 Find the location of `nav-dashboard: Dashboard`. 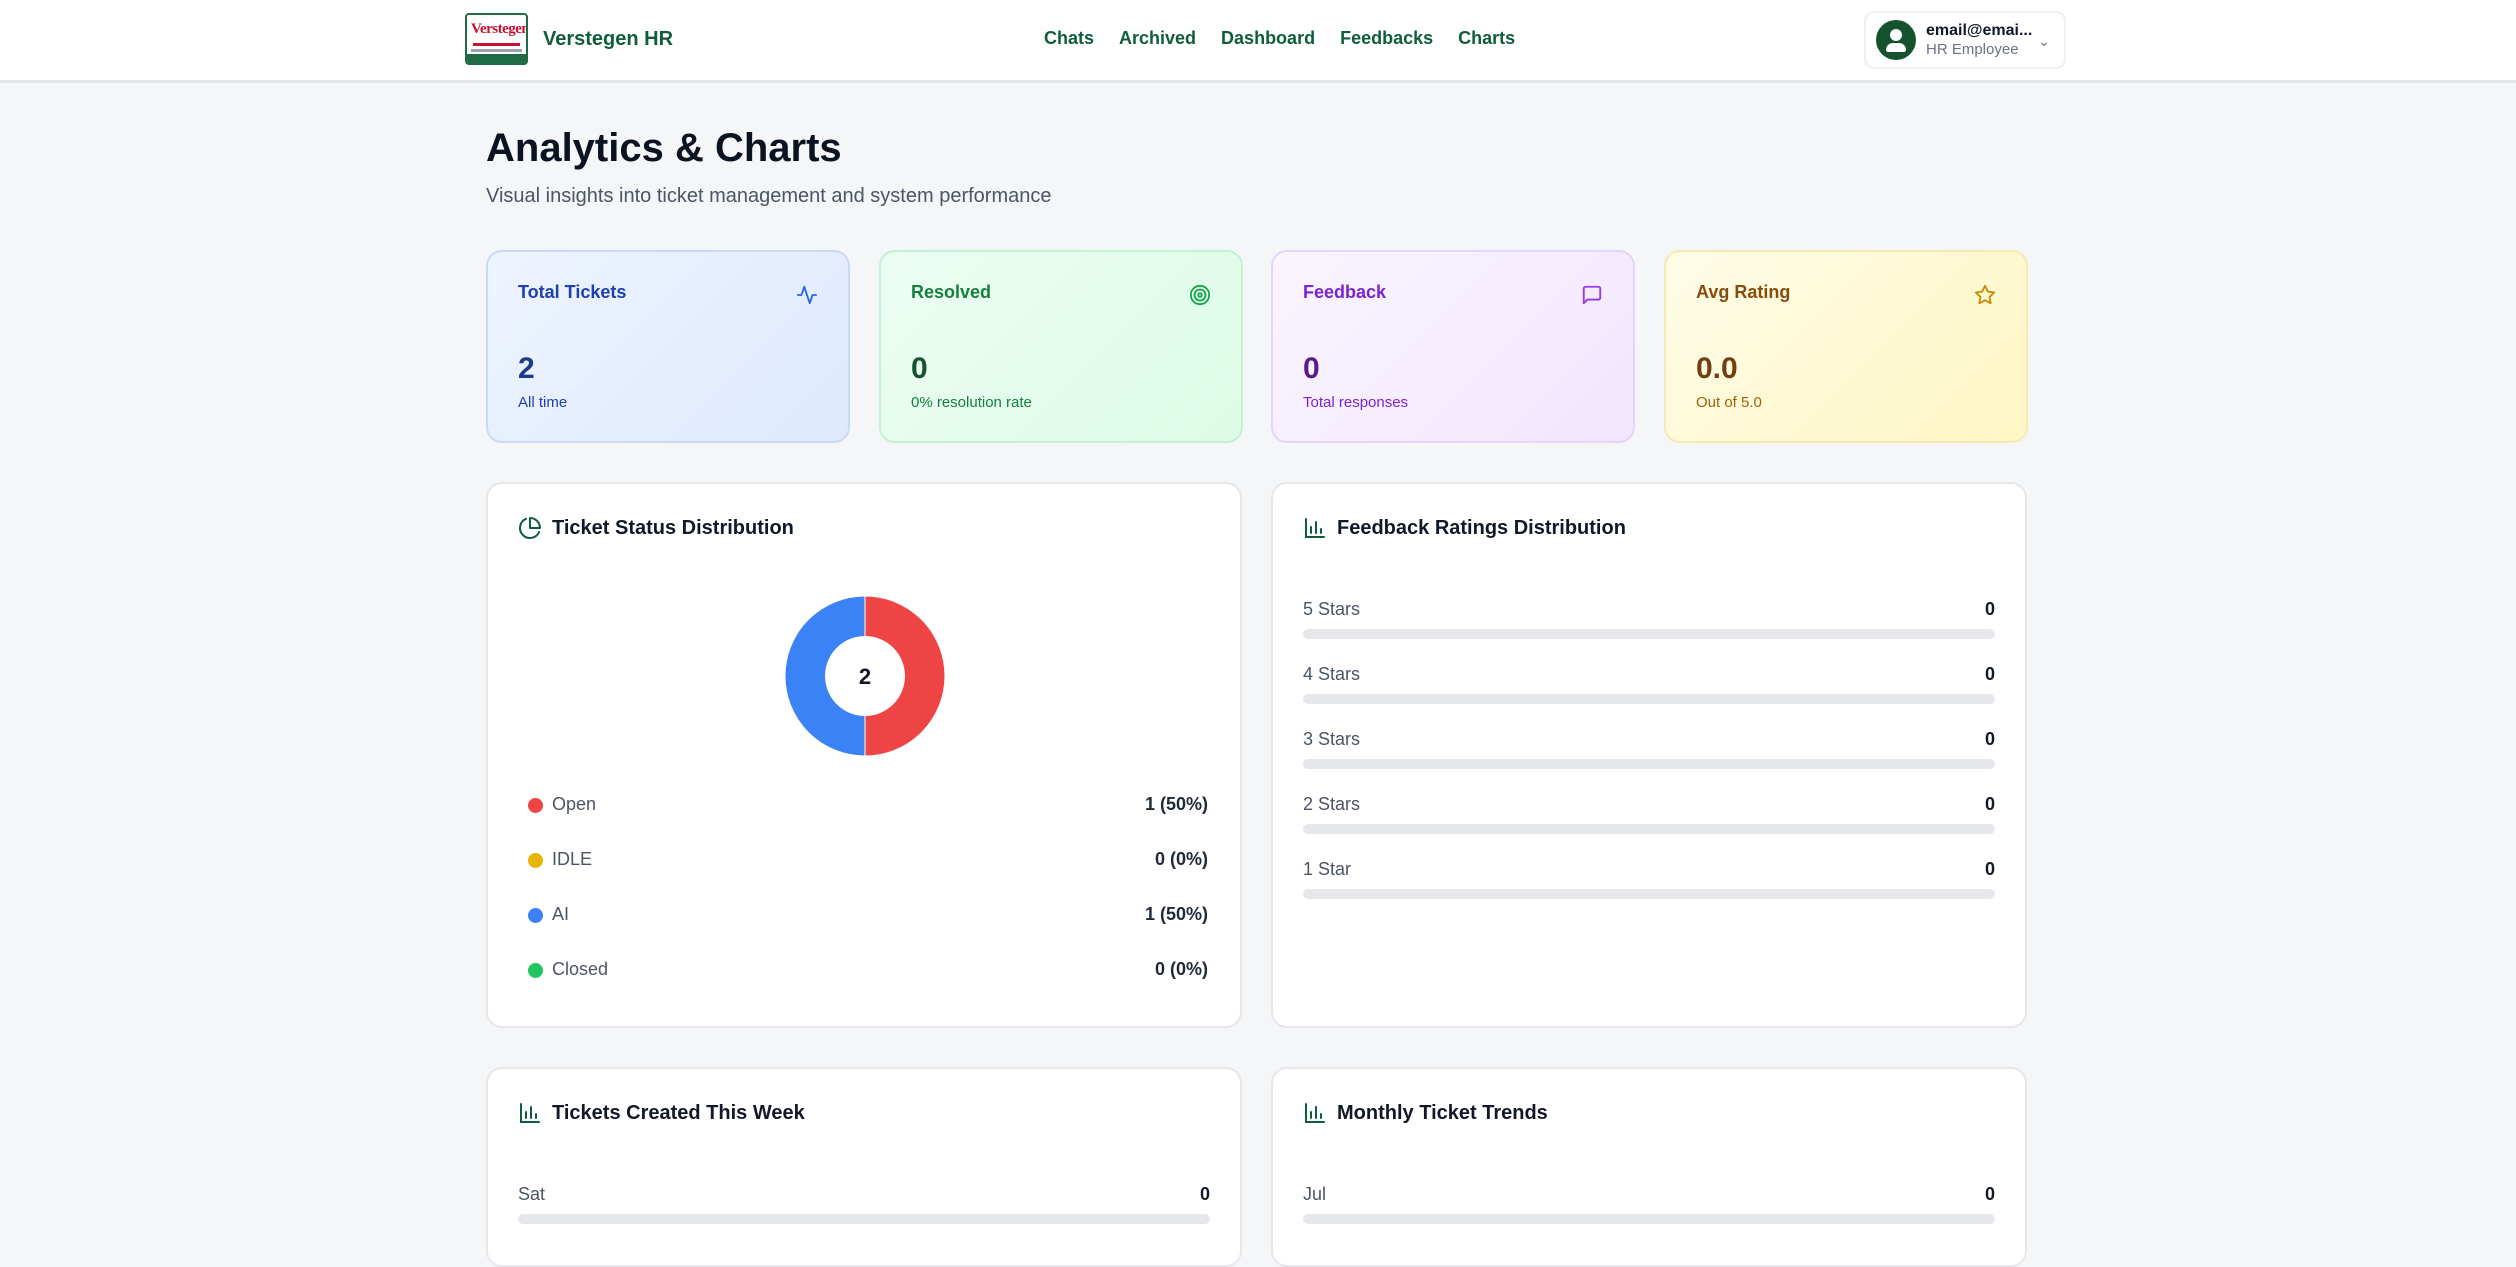

nav-dashboard: Dashboard is located at coordinates (1268, 38).